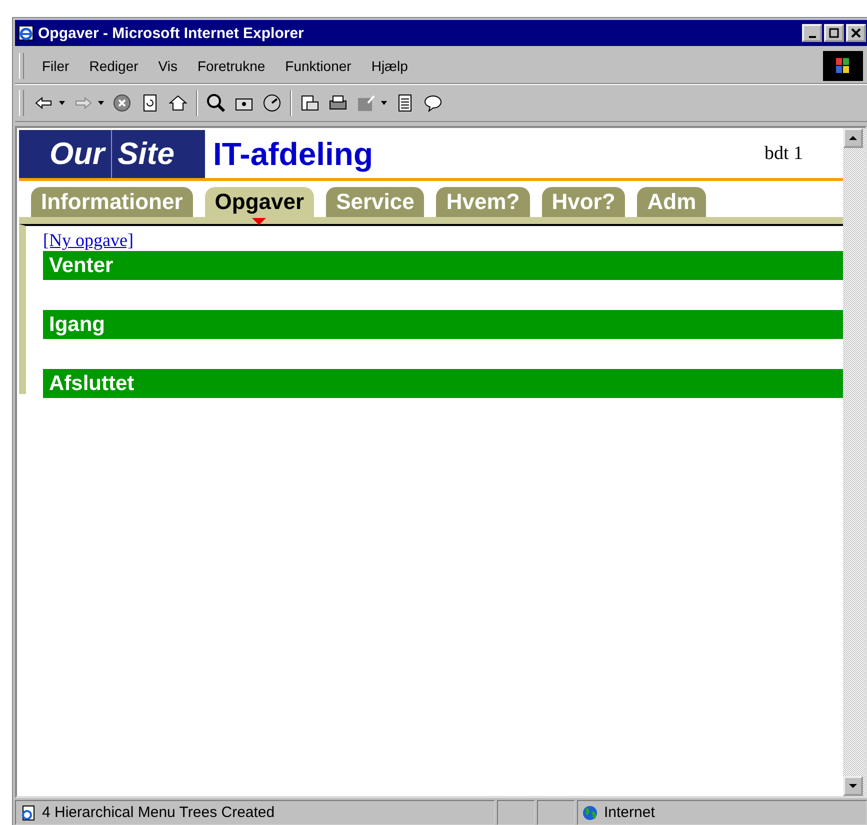 The image size is (867, 825). I want to click on logo-text: Site, so click(146, 154).